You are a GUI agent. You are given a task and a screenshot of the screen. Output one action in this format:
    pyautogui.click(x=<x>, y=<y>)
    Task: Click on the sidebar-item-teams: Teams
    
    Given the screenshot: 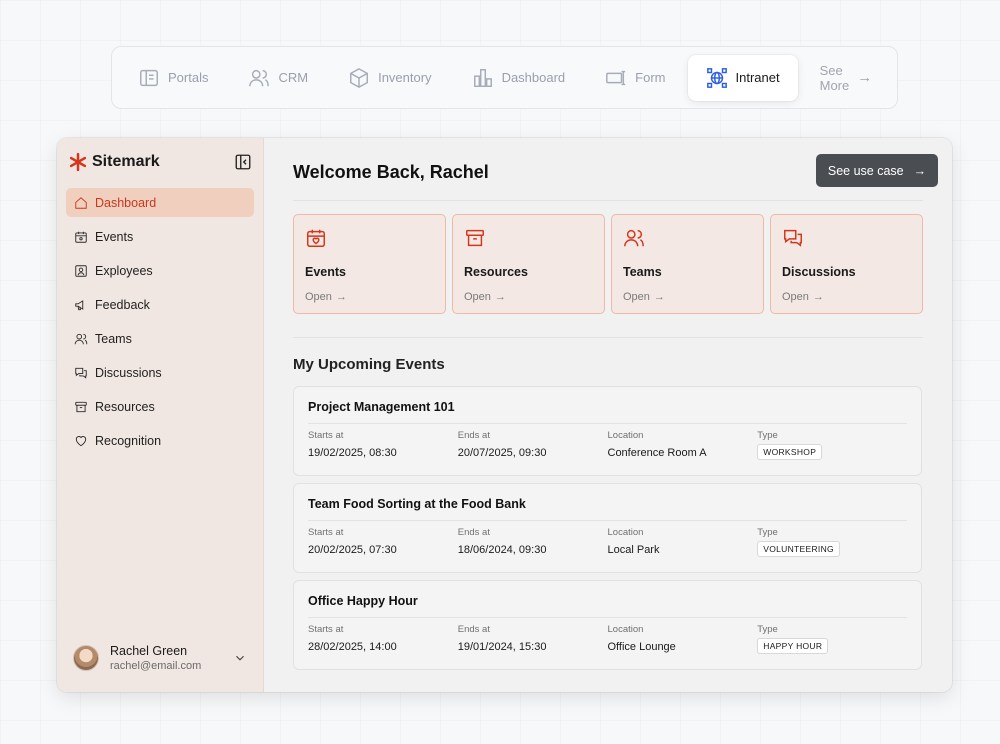 What is the action you would take?
    pyautogui.click(x=160, y=338)
    